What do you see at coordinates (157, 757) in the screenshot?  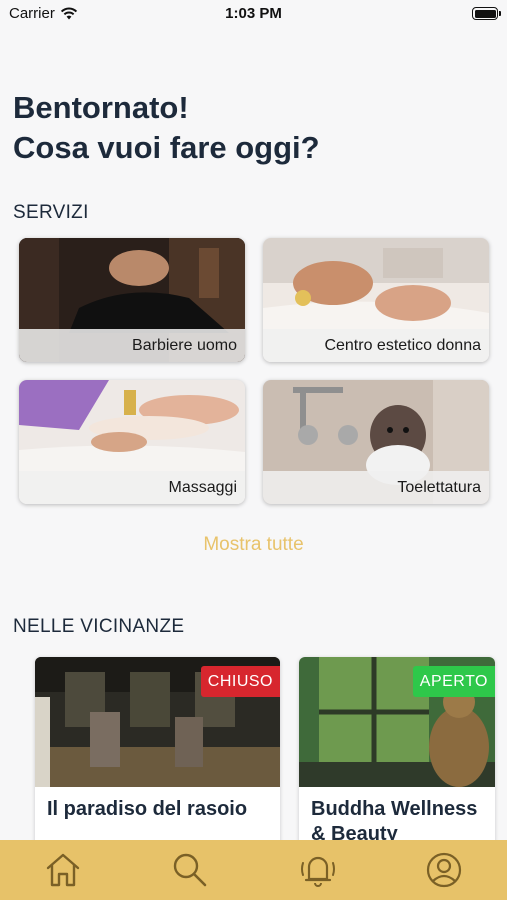 I see `place-card: CHIUSO Il paradiso del rasoio` at bounding box center [157, 757].